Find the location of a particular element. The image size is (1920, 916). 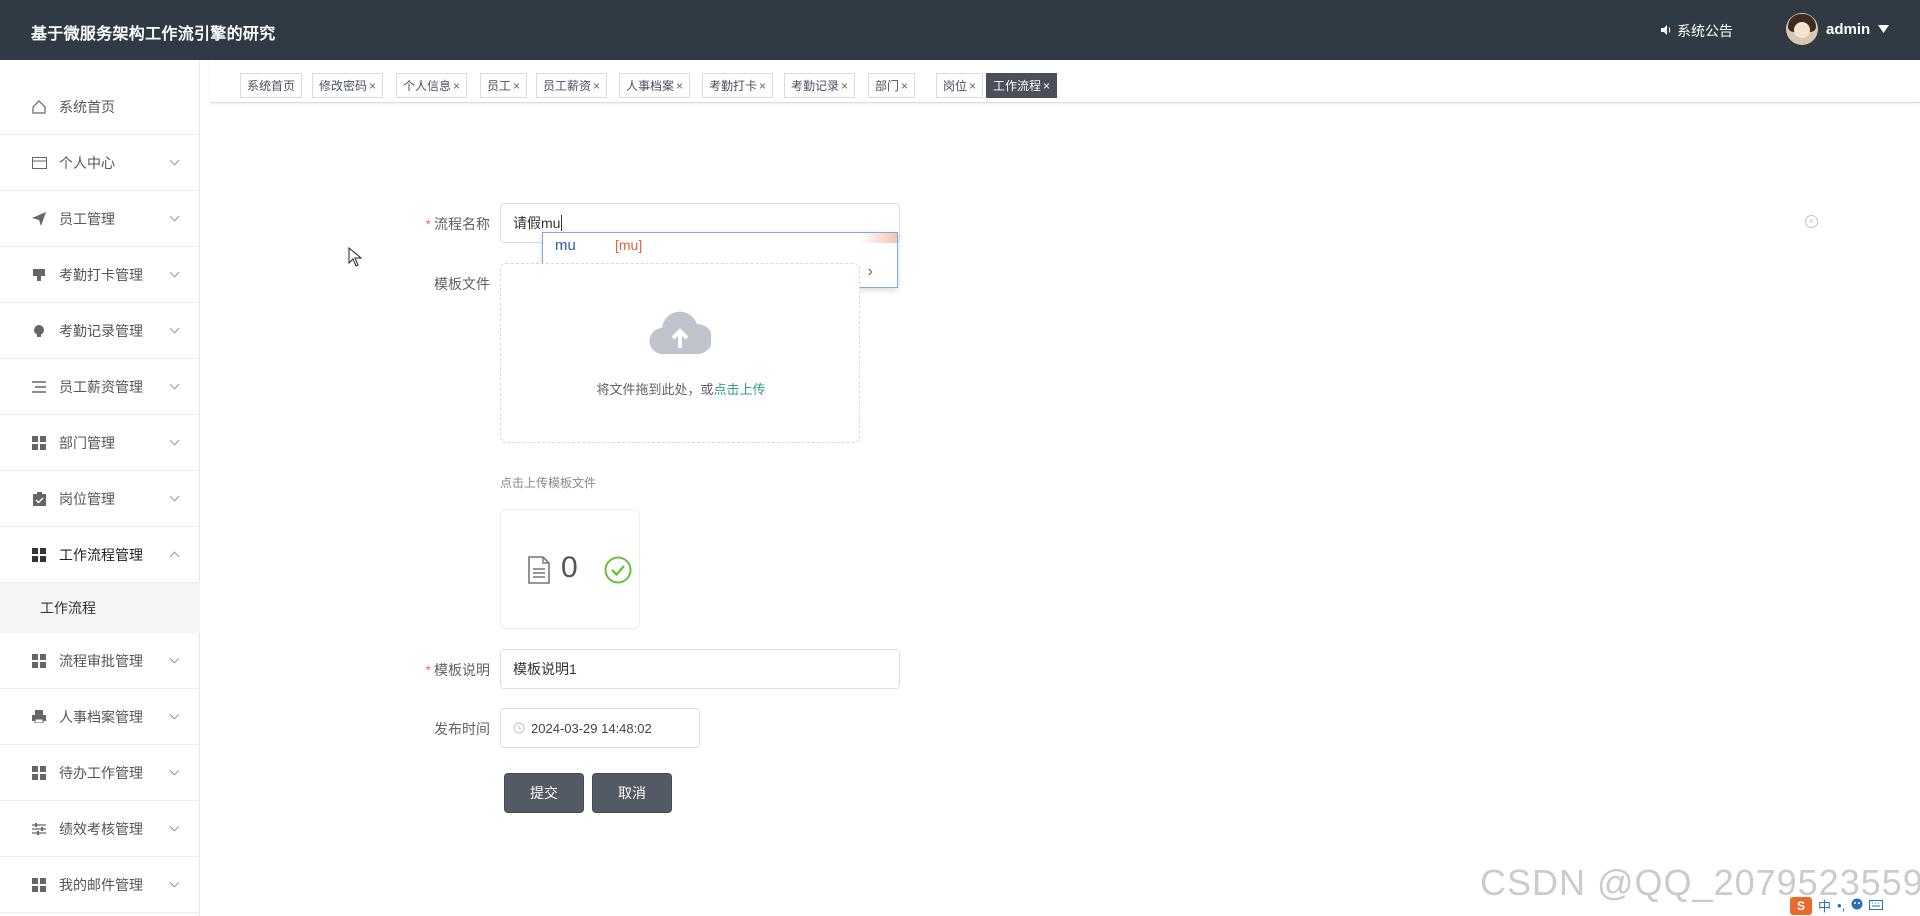

printer-icon is located at coordinates (39, 717).